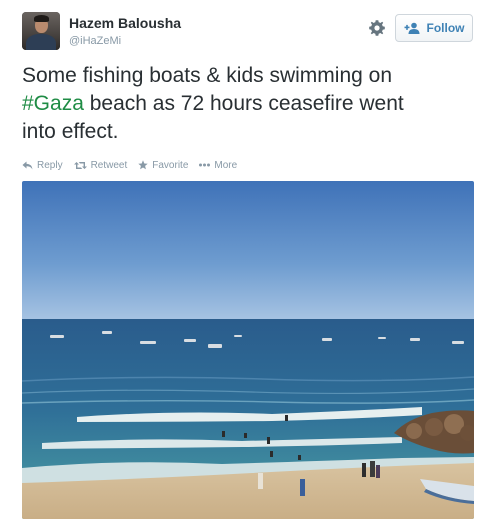 The image size is (477, 529). What do you see at coordinates (53, 103) in the screenshot?
I see `hashtag-link: #Gaza` at bounding box center [53, 103].